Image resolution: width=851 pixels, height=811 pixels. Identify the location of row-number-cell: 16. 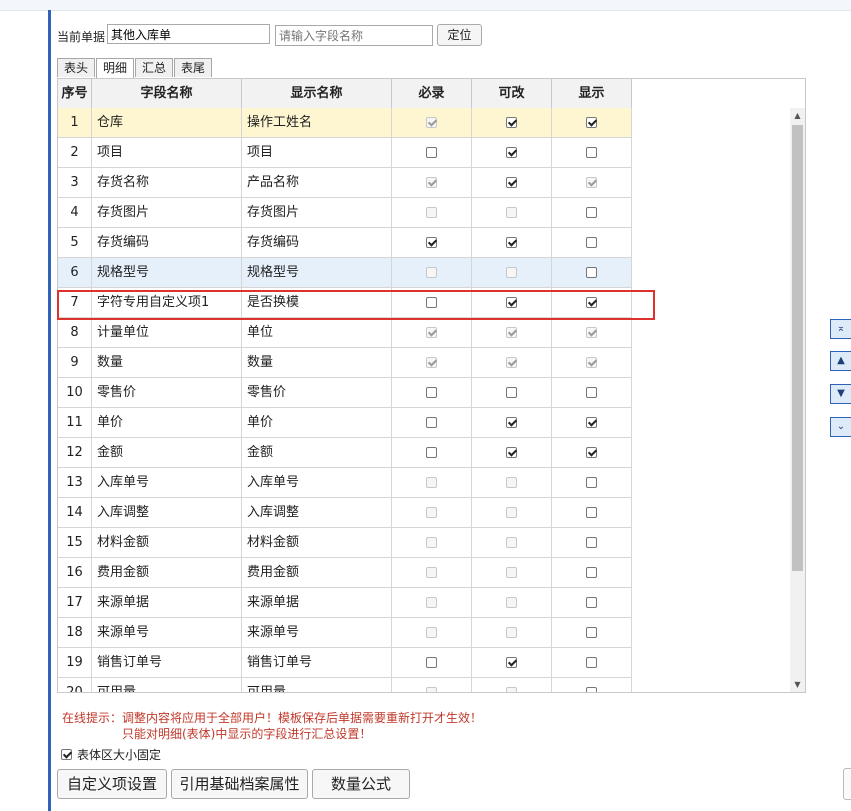
(75, 572).